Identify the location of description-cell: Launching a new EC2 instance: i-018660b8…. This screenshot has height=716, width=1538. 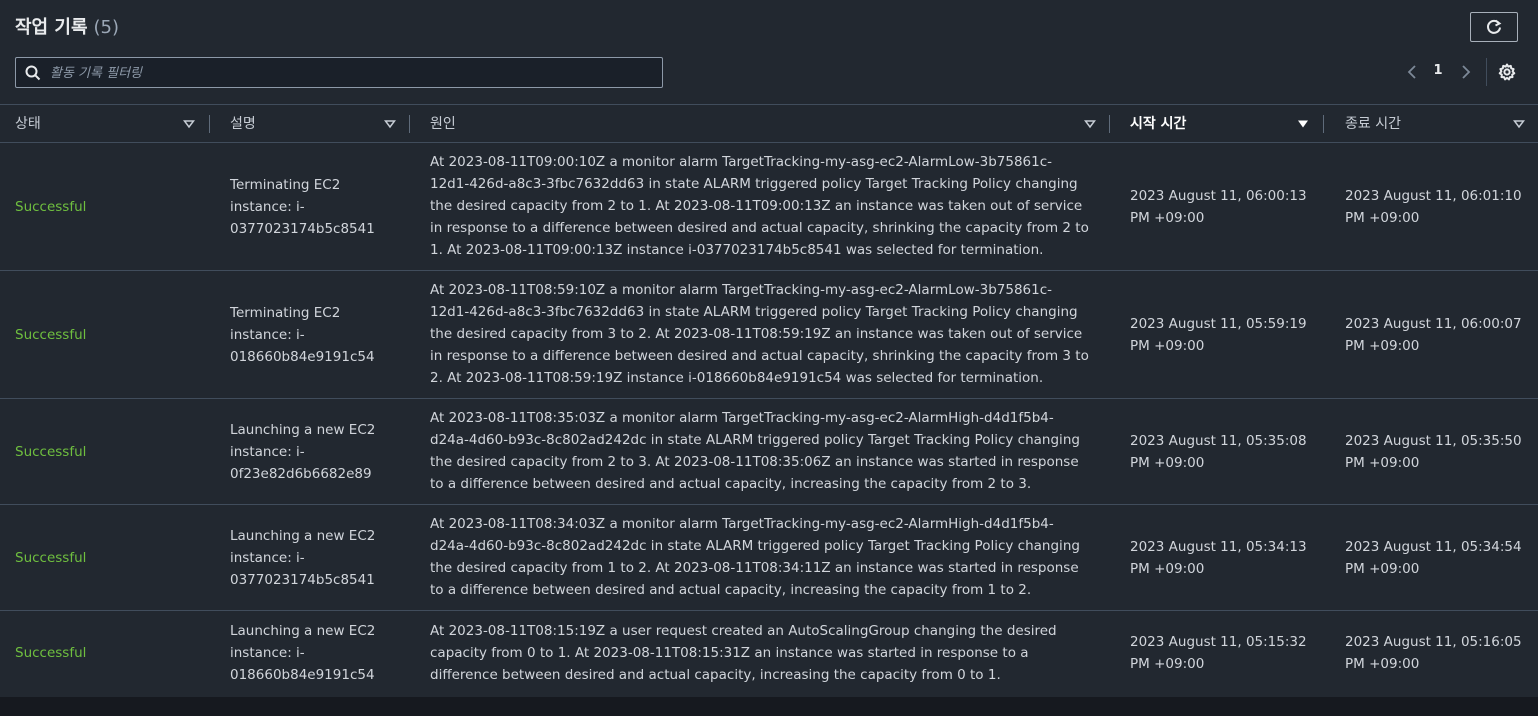
(303, 653).